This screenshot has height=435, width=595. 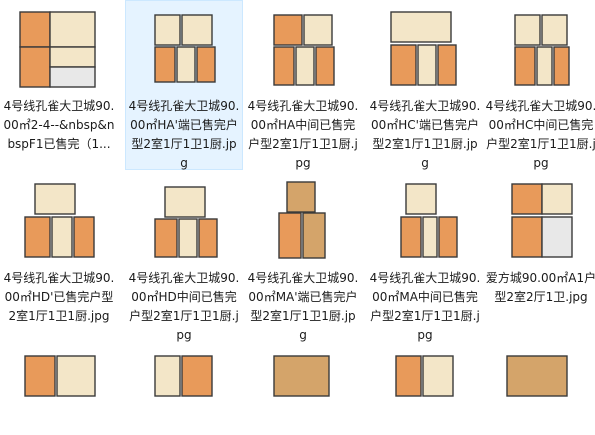 I want to click on file-name: 4号线孔雀大卫城90.00㎡MA中间已售完户型2室1厅1卫1厨.jpg, so click(x=425, y=306).